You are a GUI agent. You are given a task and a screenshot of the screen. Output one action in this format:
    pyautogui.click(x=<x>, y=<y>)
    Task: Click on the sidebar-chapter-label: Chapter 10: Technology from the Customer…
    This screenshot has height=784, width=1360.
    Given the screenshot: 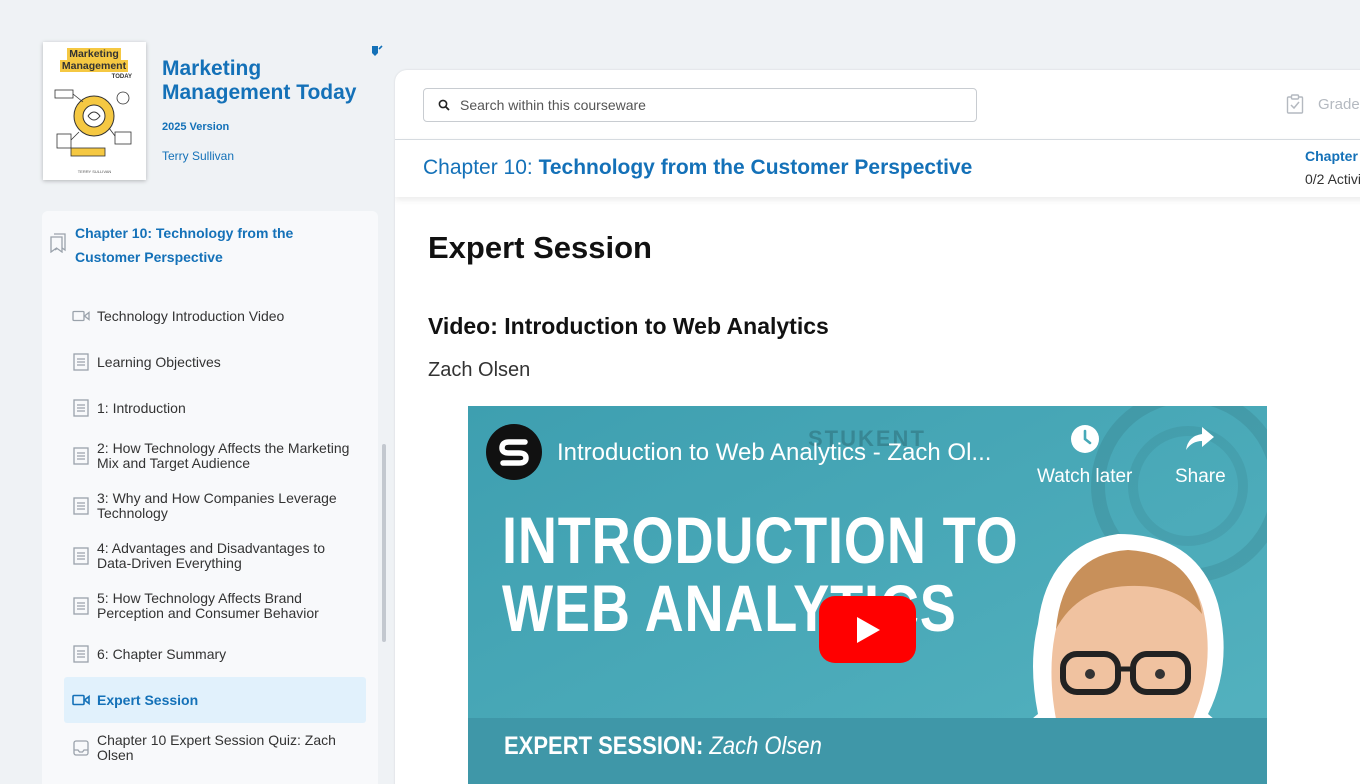 What is the action you would take?
    pyautogui.click(x=184, y=245)
    